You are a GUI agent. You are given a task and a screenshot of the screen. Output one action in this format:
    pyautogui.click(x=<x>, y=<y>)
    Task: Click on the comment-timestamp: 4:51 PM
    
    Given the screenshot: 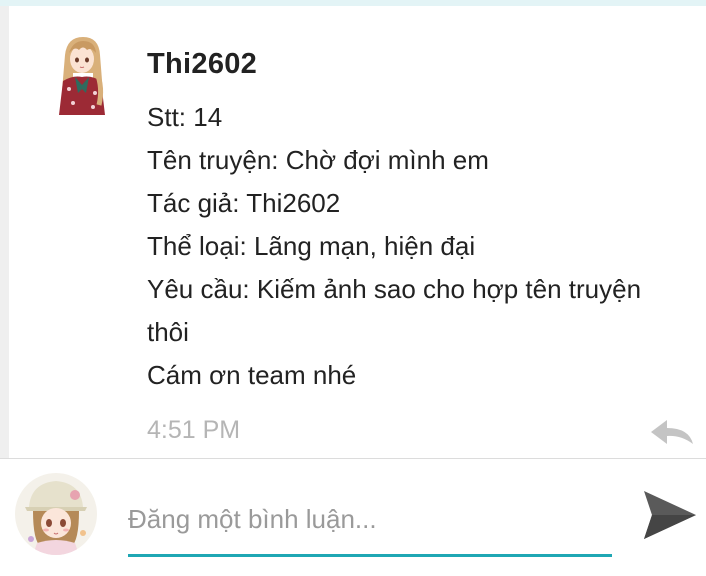 What is the action you would take?
    pyautogui.click(x=194, y=430)
    